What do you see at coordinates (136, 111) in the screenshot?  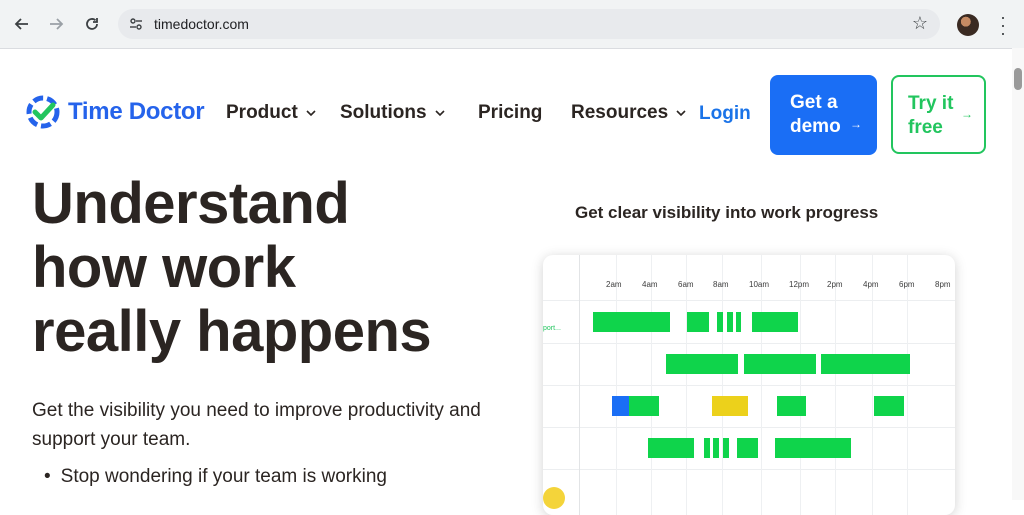 I see `logo-text: Time Doctor` at bounding box center [136, 111].